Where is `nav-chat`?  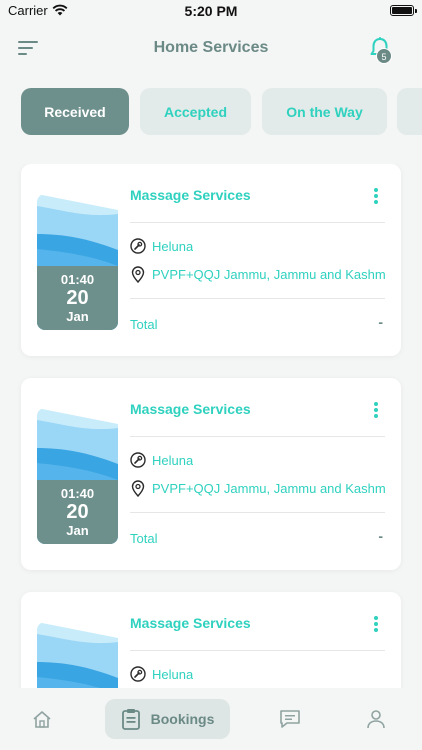 nav-chat is located at coordinates (290, 719).